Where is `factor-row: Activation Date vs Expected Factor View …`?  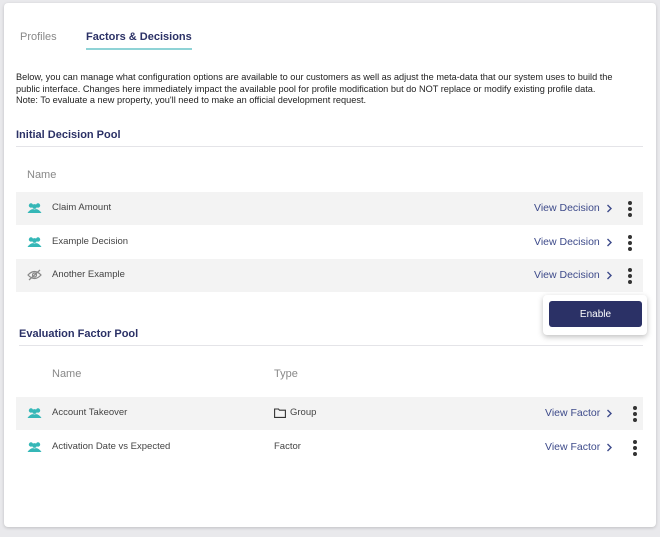
factor-row: Activation Date vs Expected Factor View … is located at coordinates (329, 447).